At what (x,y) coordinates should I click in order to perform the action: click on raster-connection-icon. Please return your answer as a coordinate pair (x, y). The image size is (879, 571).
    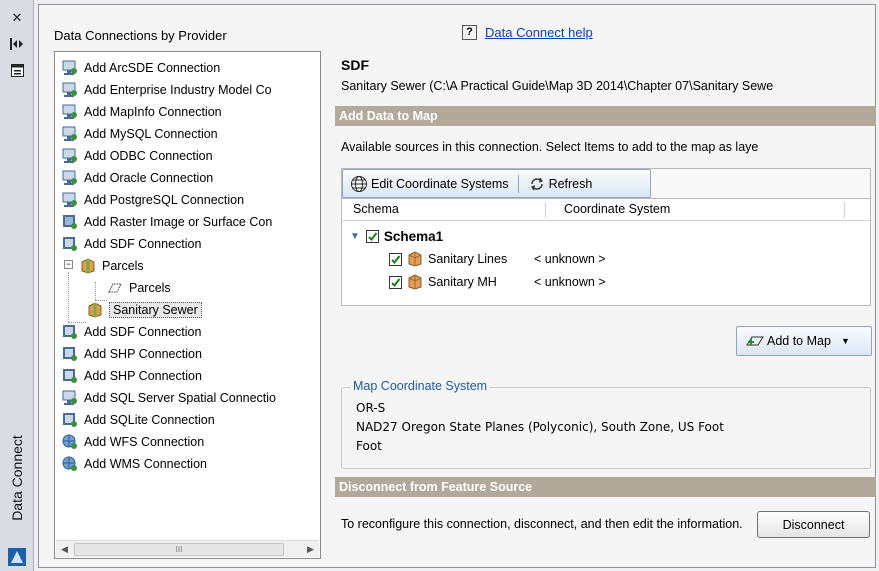
    Looking at the image, I should click on (70, 222).